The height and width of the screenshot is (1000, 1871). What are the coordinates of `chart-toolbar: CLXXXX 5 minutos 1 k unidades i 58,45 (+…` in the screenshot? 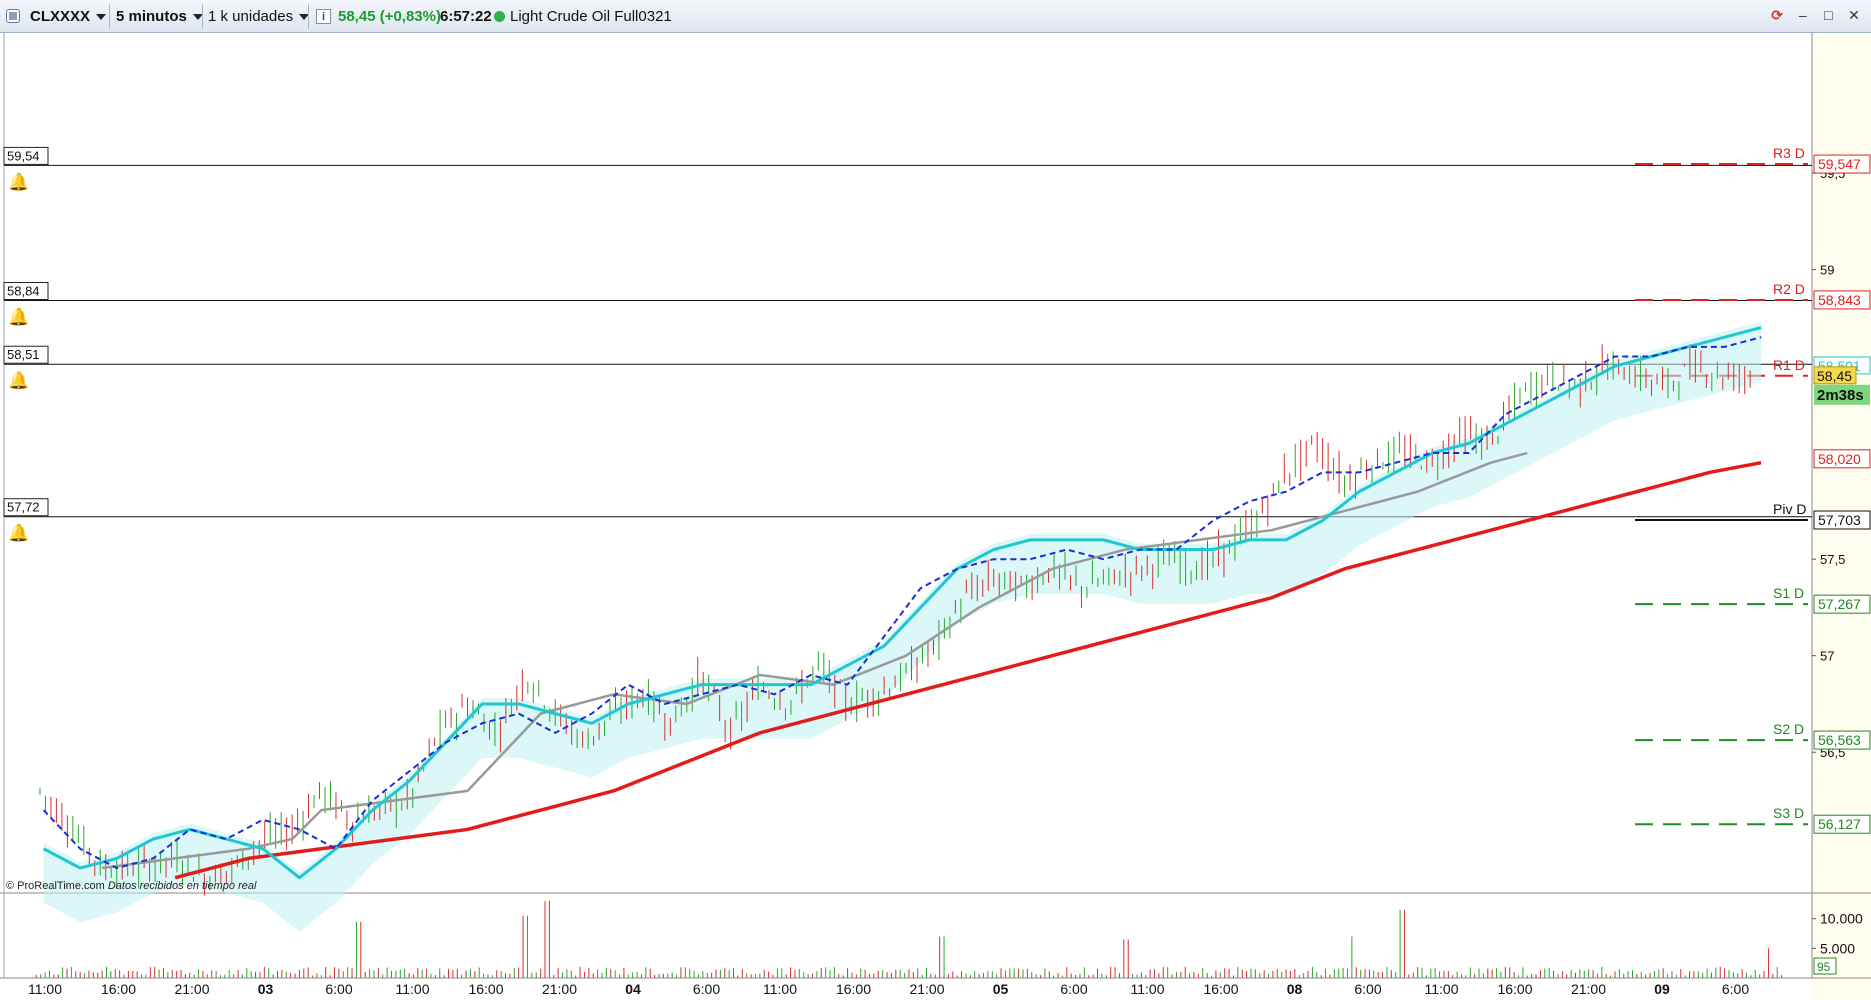 It's located at (935, 16).